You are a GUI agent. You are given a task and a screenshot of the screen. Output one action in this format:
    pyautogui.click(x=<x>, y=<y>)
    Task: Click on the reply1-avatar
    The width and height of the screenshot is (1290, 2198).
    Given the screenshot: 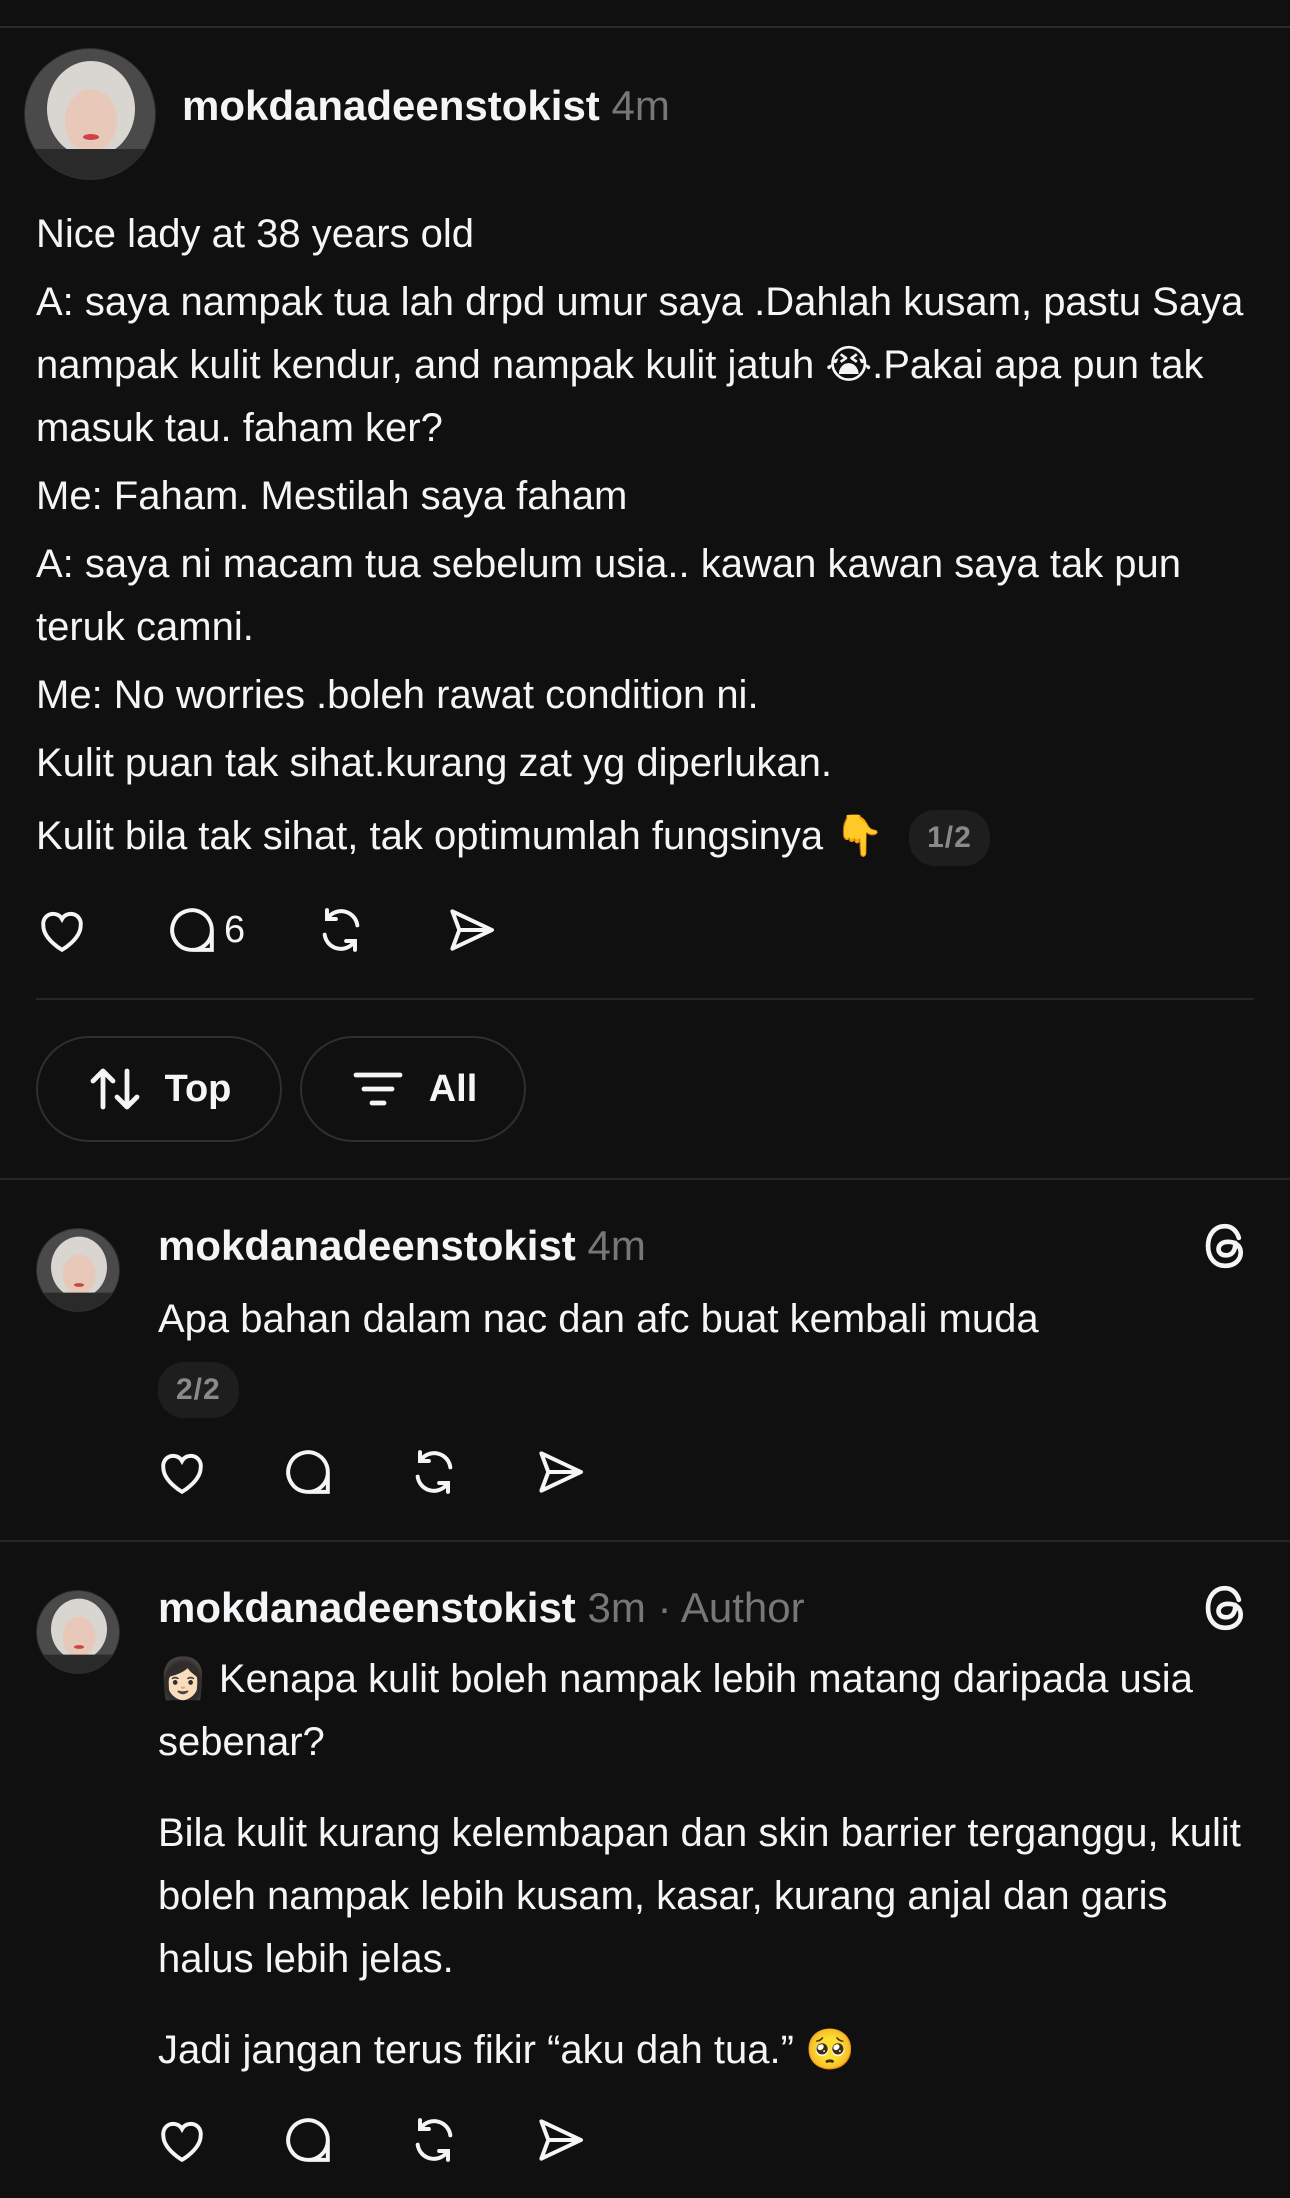 What is the action you would take?
    pyautogui.click(x=78, y=1270)
    